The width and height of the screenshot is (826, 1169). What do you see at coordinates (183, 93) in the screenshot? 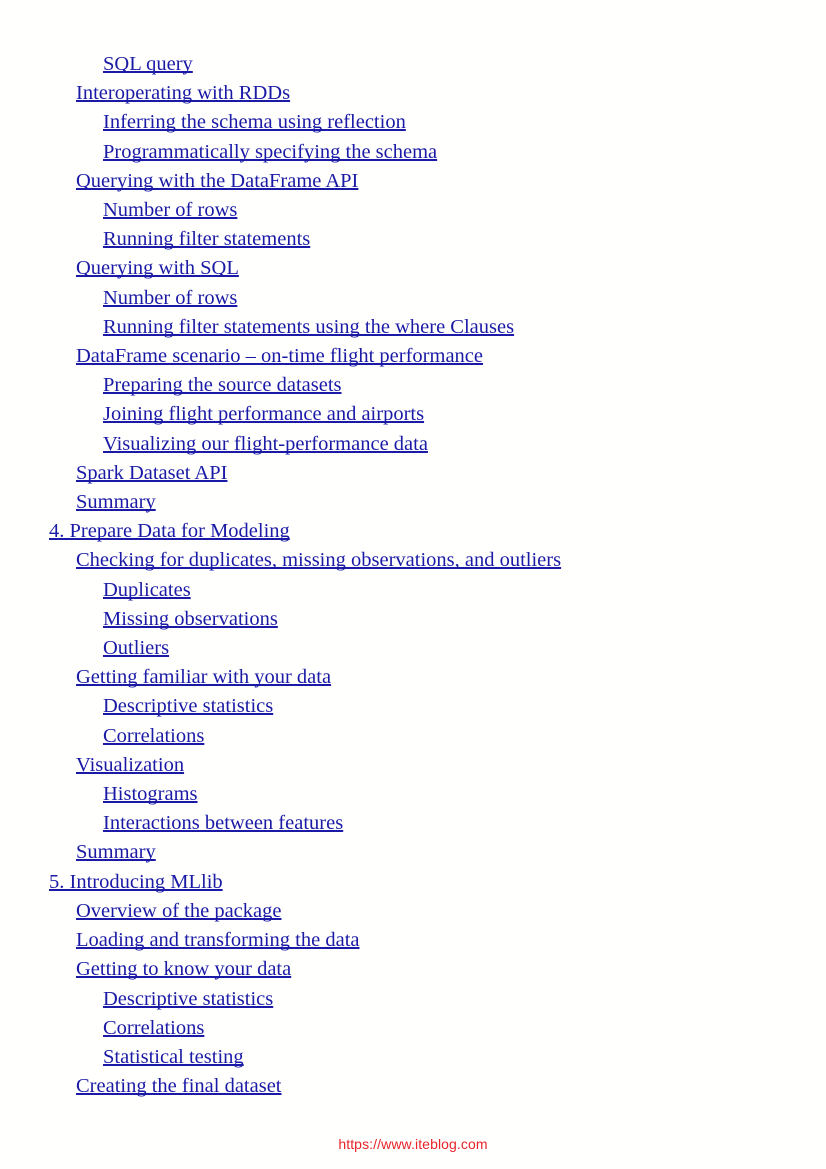
I see `toc-entry: Interoperating with RDDs` at bounding box center [183, 93].